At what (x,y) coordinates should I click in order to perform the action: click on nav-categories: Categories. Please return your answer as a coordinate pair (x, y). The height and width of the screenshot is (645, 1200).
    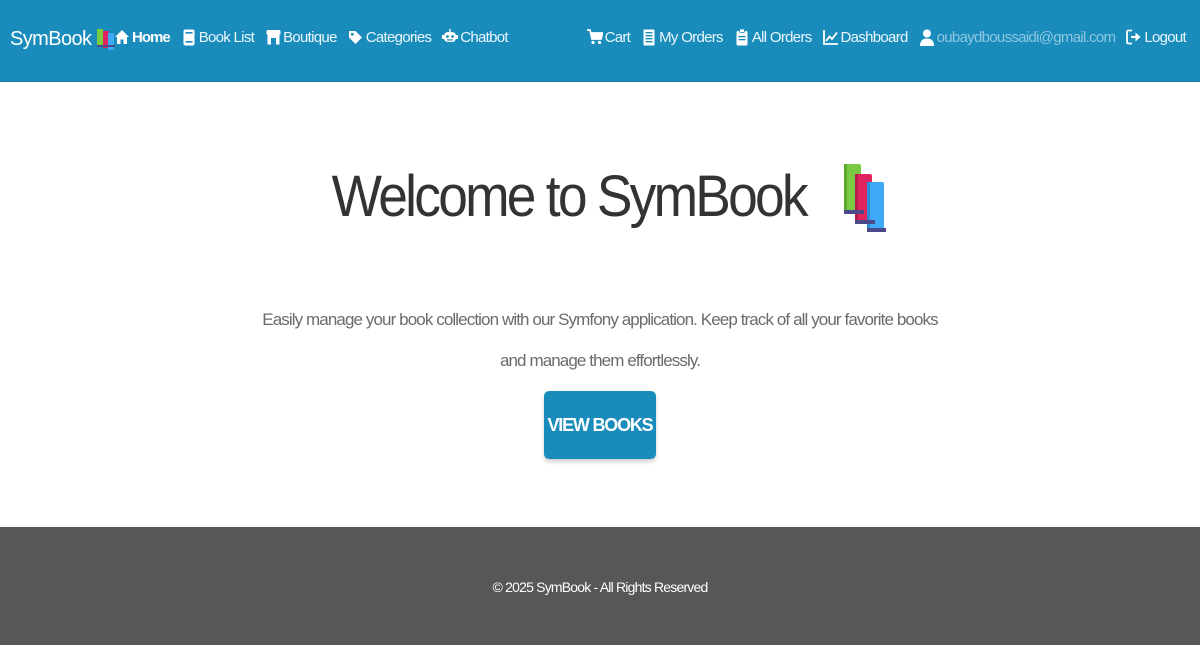
    Looking at the image, I should click on (390, 37).